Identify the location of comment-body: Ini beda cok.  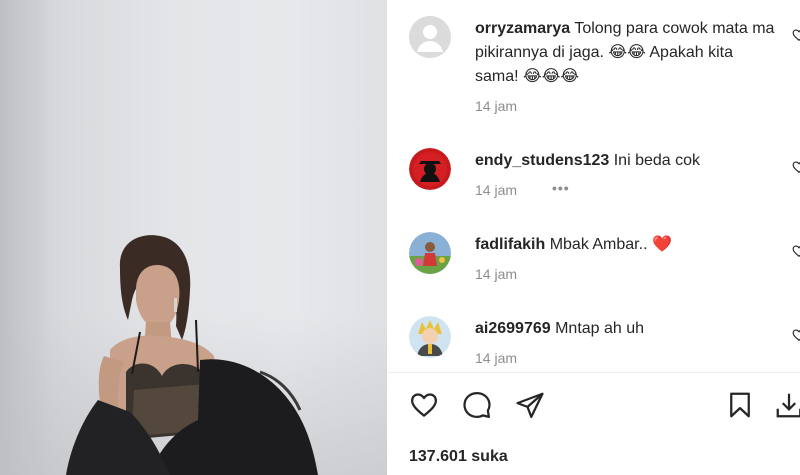
(657, 160).